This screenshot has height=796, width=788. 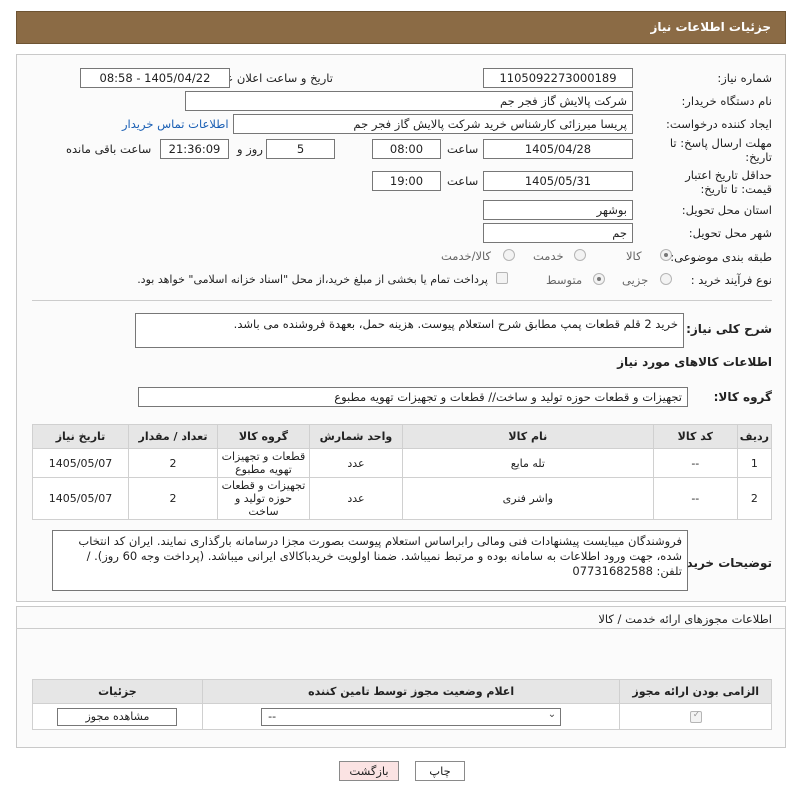 What do you see at coordinates (401, 27) in the screenshot?
I see `page-header: جزئیات اطلاعات نیاز` at bounding box center [401, 27].